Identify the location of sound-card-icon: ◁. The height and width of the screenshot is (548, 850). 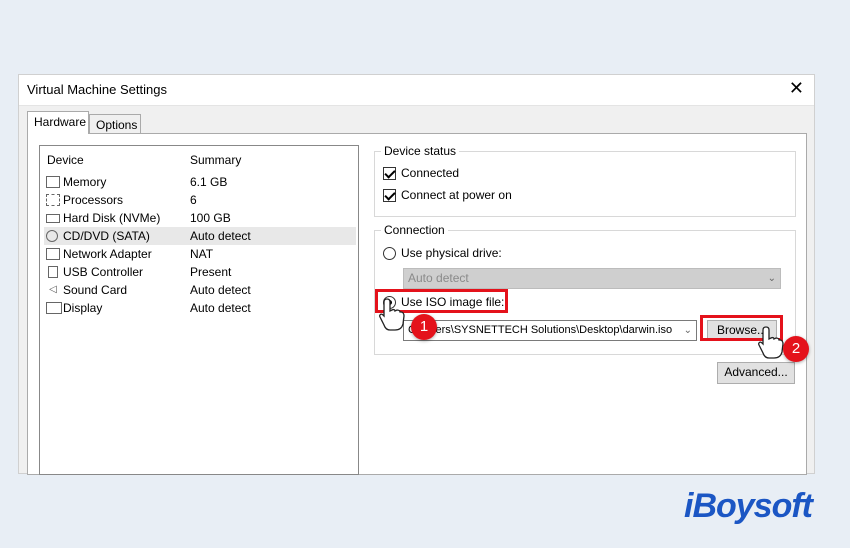
(53, 289).